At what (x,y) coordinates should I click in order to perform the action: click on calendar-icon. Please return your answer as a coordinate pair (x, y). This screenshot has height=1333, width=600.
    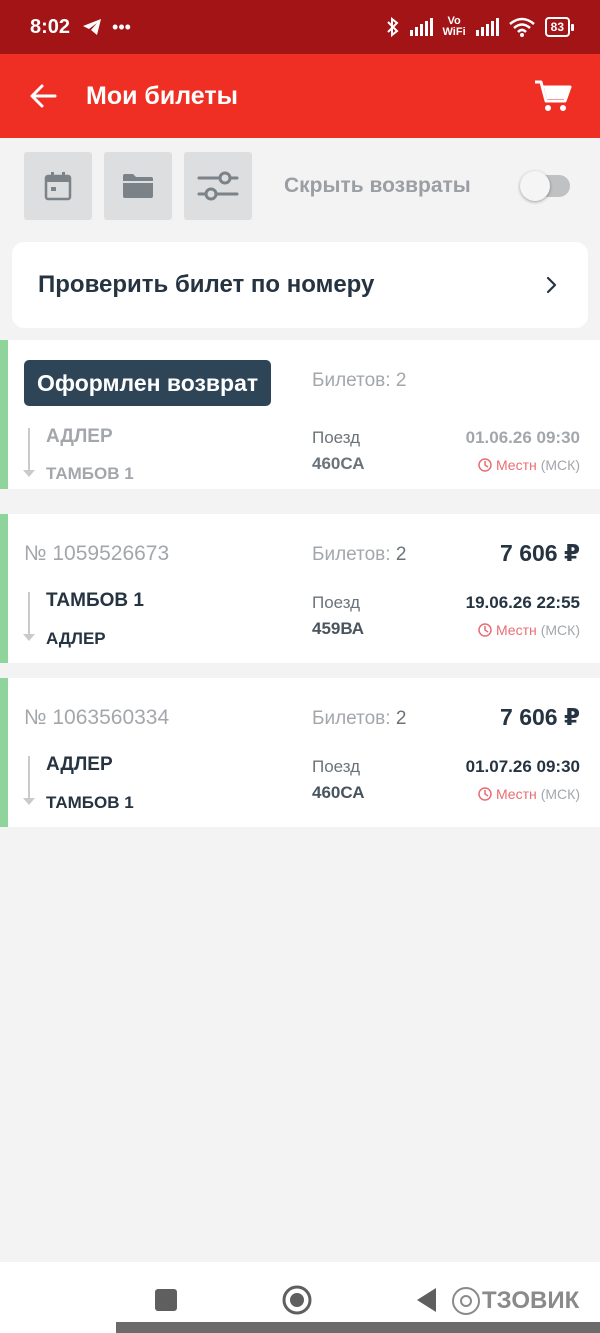
    Looking at the image, I should click on (58, 186).